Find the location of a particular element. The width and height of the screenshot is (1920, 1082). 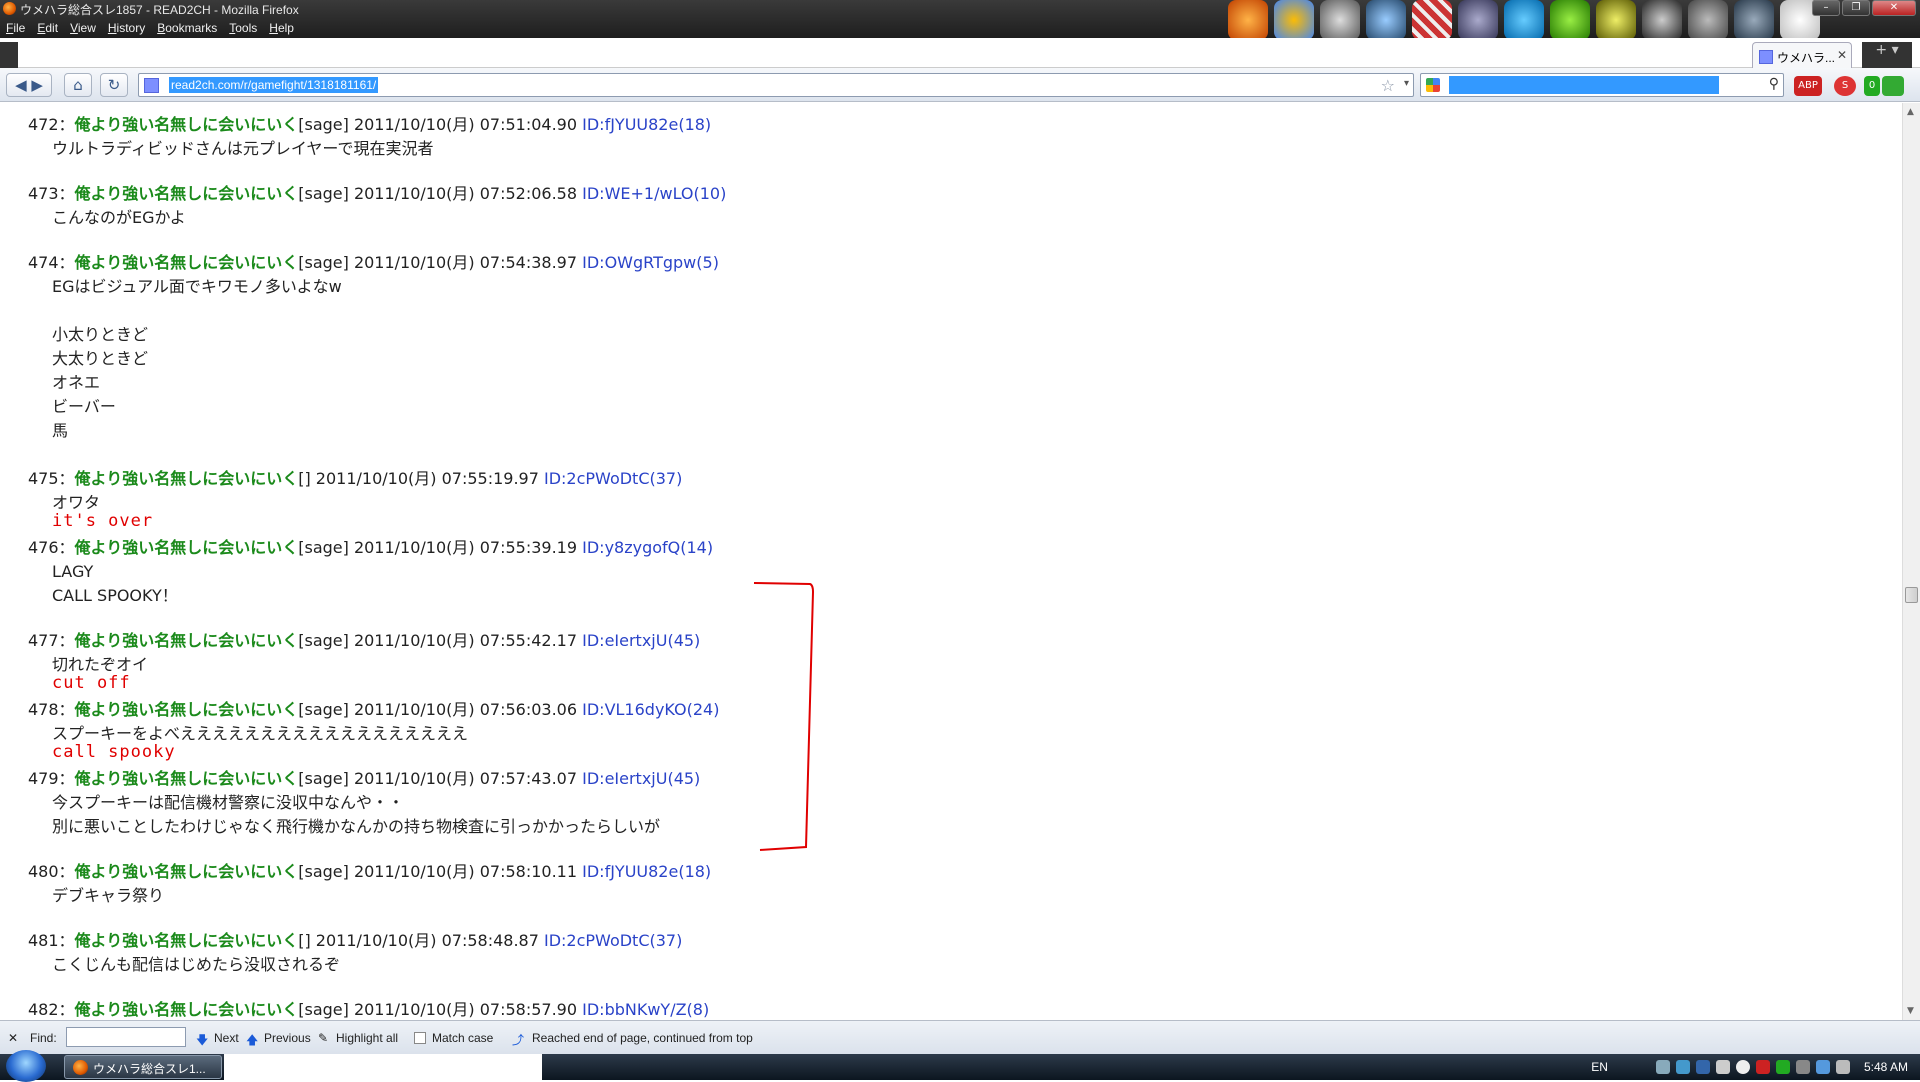

search-bar: ⚲ is located at coordinates (1602, 85).